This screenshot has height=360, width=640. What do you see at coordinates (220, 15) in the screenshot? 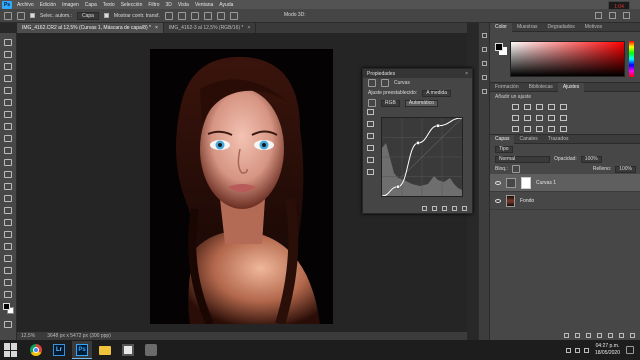
I see `align-middle-icon` at bounding box center [220, 15].